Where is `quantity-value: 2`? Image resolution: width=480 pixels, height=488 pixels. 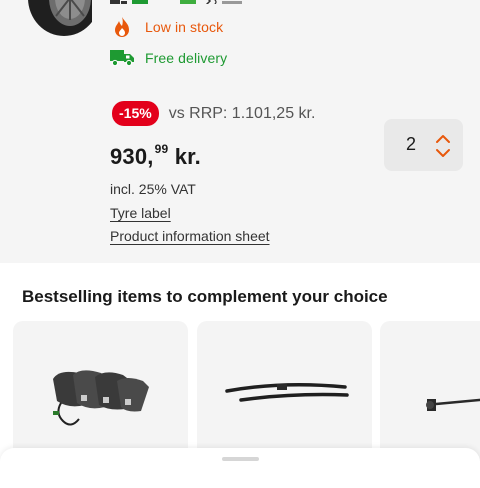
quantity-value: 2 is located at coordinates (411, 144).